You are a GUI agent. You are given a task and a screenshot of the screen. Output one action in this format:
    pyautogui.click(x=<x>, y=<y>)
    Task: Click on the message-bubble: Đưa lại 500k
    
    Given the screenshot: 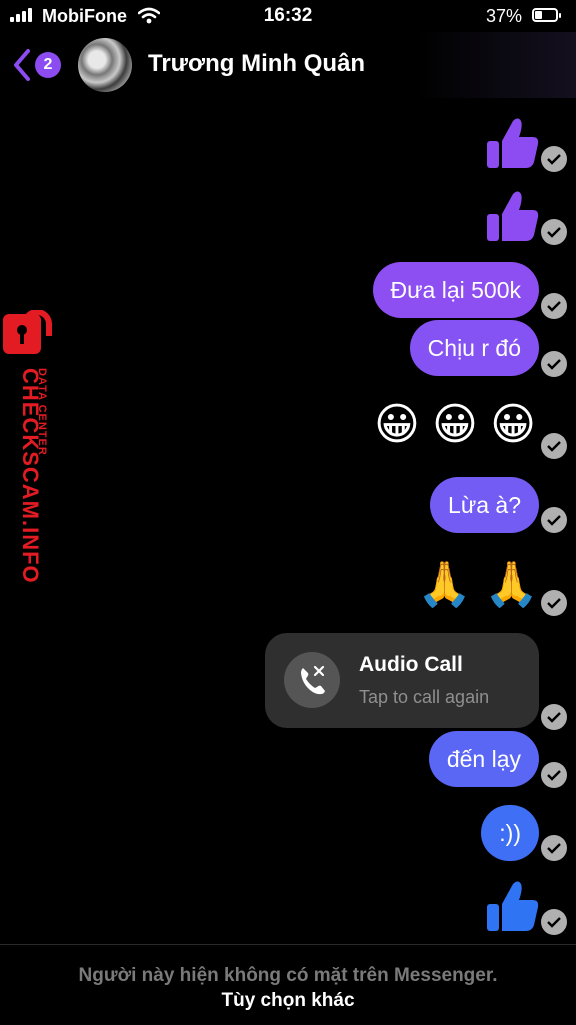 What is the action you would take?
    pyautogui.click(x=455, y=290)
    